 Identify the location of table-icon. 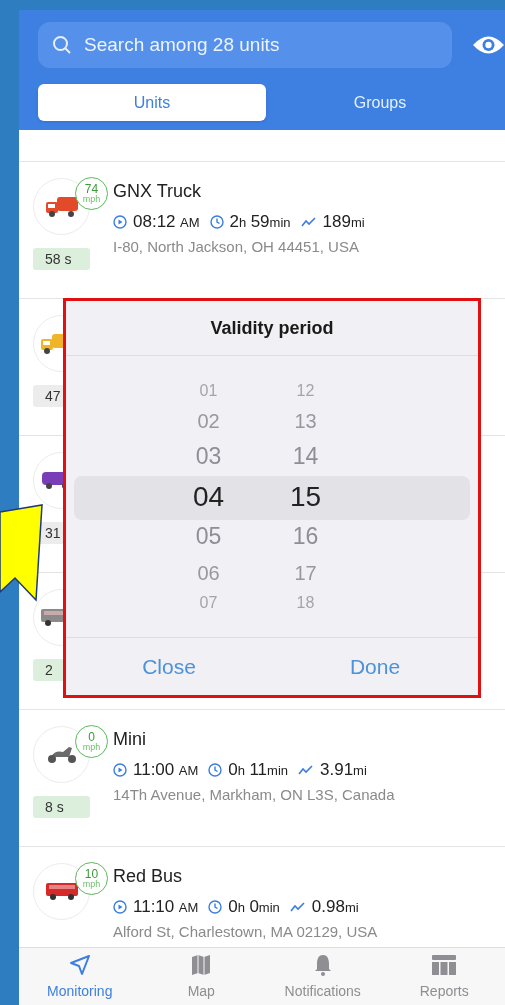
(444, 965).